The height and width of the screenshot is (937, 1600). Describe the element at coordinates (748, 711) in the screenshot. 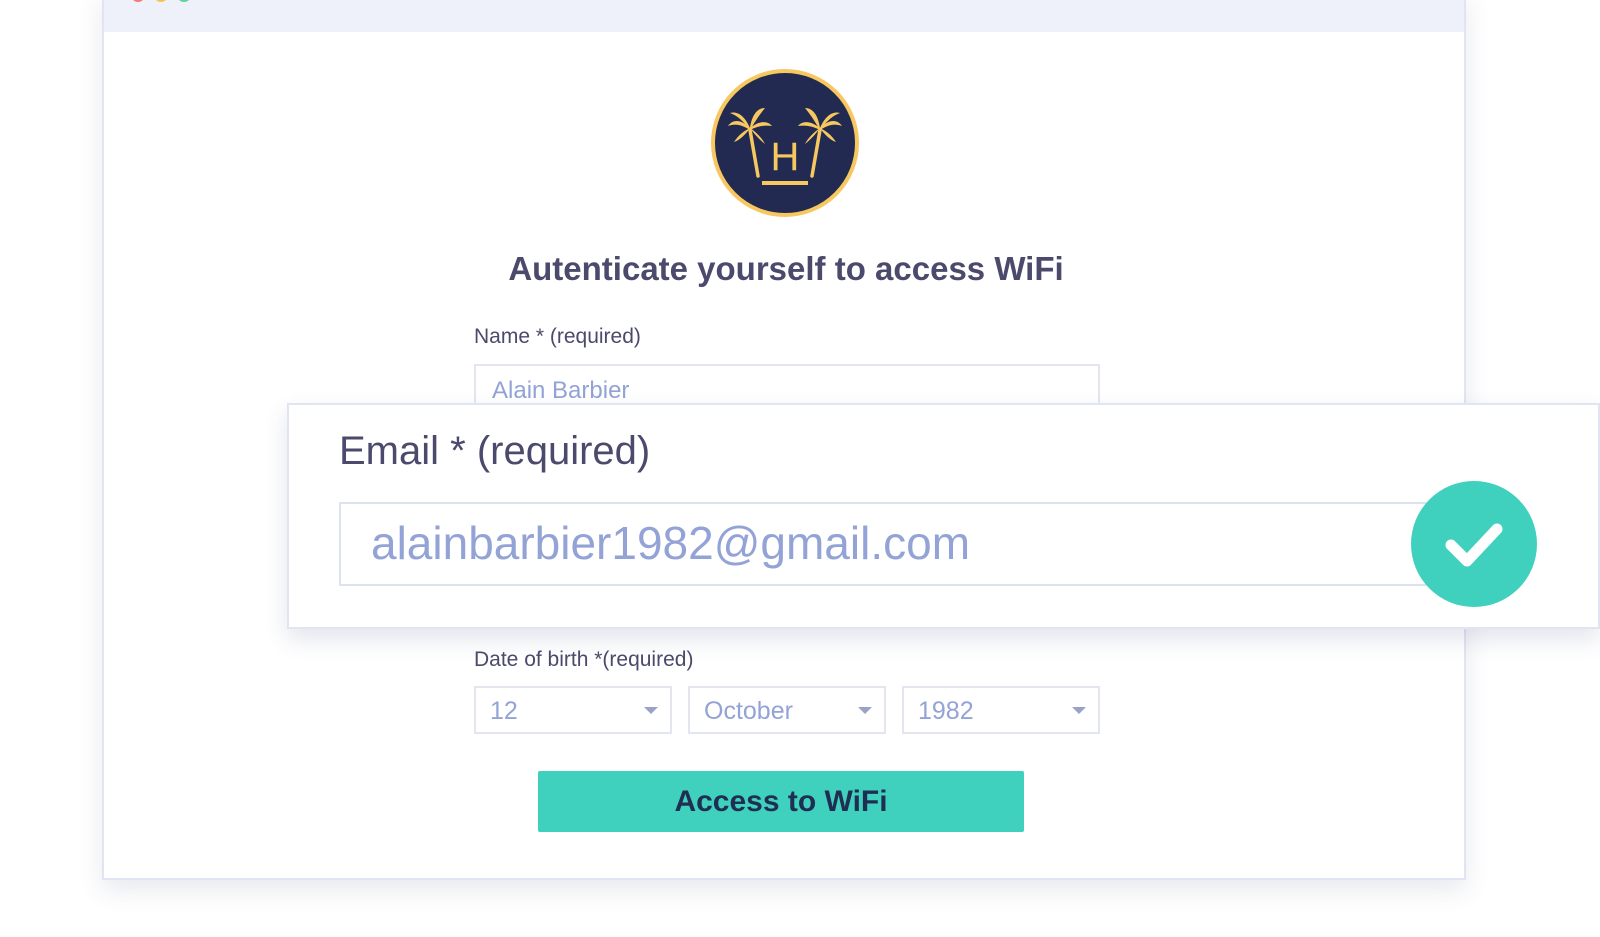

I see `dob-month-value: October` at that location.